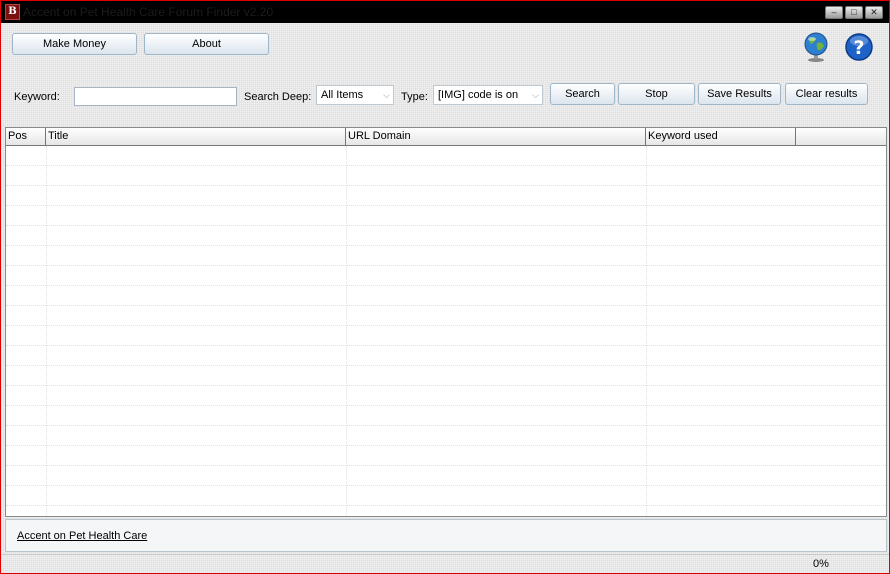 The height and width of the screenshot is (574, 890). Describe the element at coordinates (74, 44) in the screenshot. I see `make-money-button: Make Money` at that location.